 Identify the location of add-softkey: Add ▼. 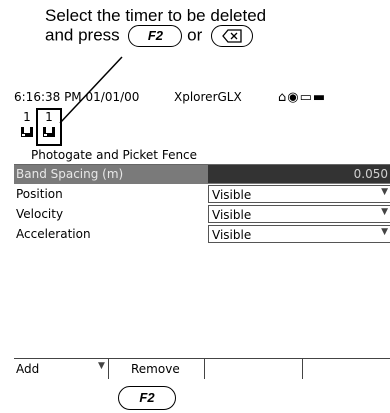
(61, 369).